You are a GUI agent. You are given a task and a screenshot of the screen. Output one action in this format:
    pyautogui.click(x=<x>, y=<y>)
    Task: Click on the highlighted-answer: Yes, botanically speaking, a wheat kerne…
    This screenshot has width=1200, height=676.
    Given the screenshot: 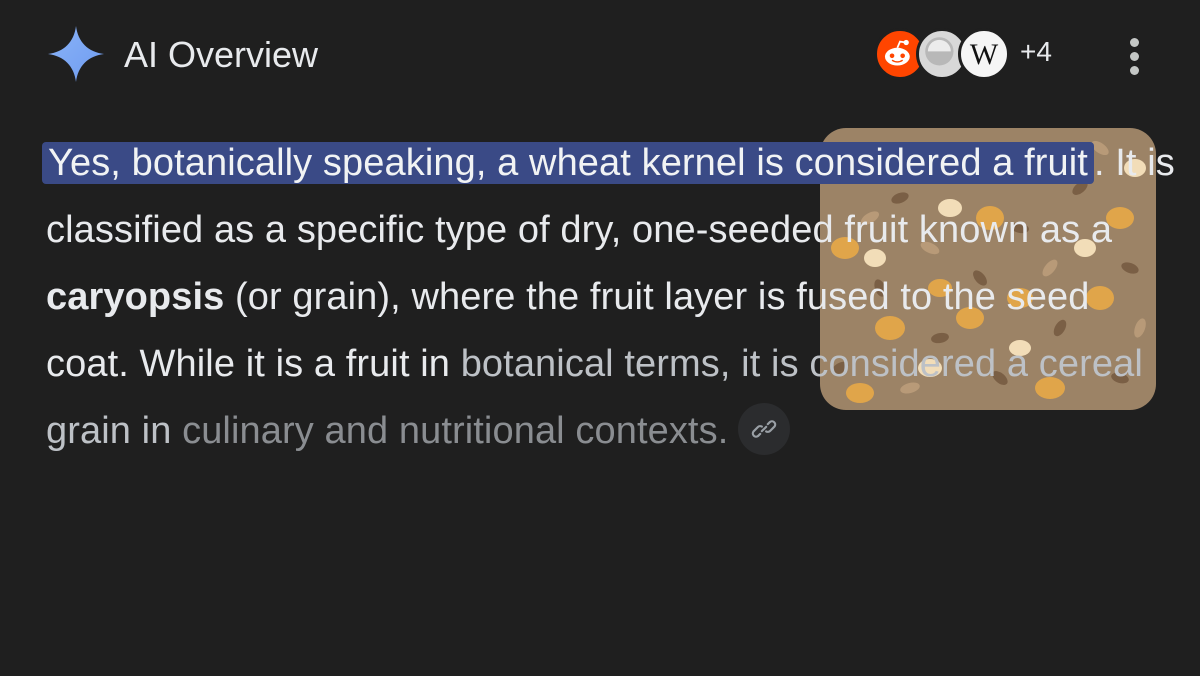 What is the action you would take?
    pyautogui.click(x=568, y=163)
    